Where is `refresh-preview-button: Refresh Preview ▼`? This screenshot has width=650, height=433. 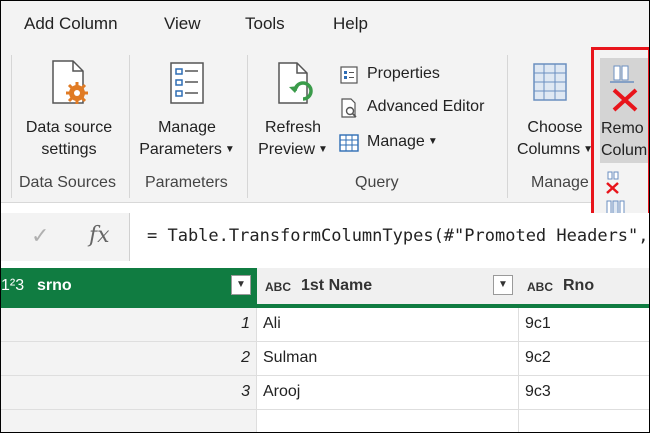 refresh-preview-button: Refresh Preview ▼ is located at coordinates (293, 112).